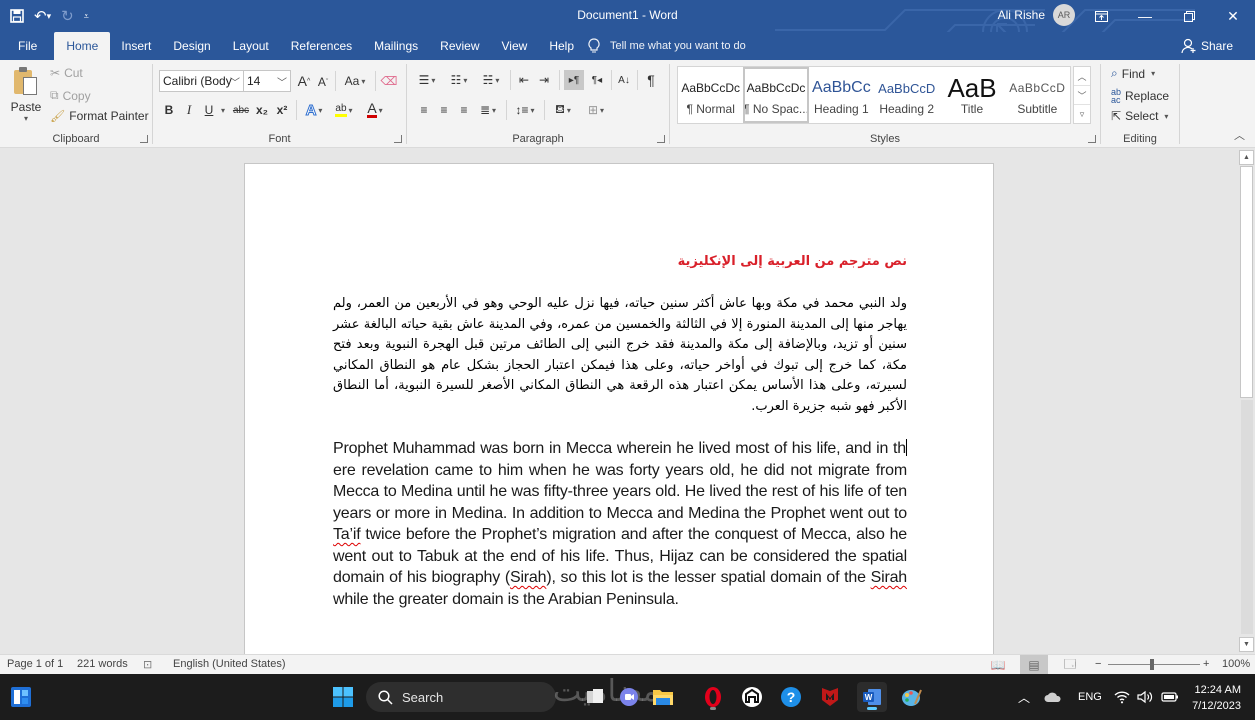 This screenshot has width=1255, height=720. Describe the element at coordinates (70, 95) in the screenshot. I see `copy-button: ⧉ Copy` at that location.